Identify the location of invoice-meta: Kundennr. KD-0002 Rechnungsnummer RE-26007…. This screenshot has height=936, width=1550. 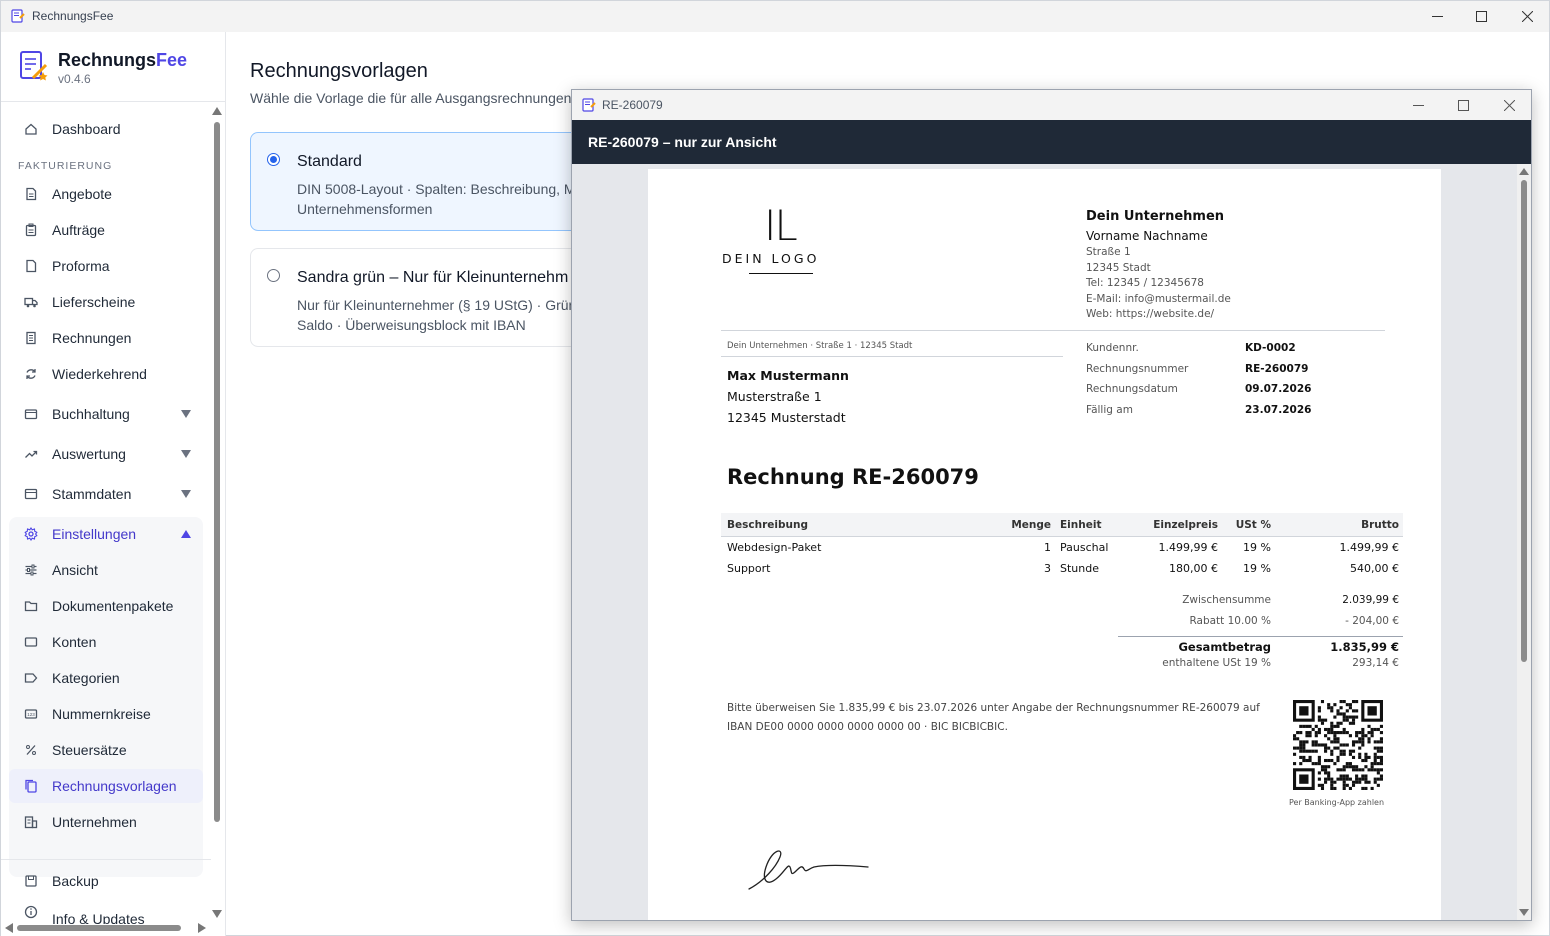
(1236, 383).